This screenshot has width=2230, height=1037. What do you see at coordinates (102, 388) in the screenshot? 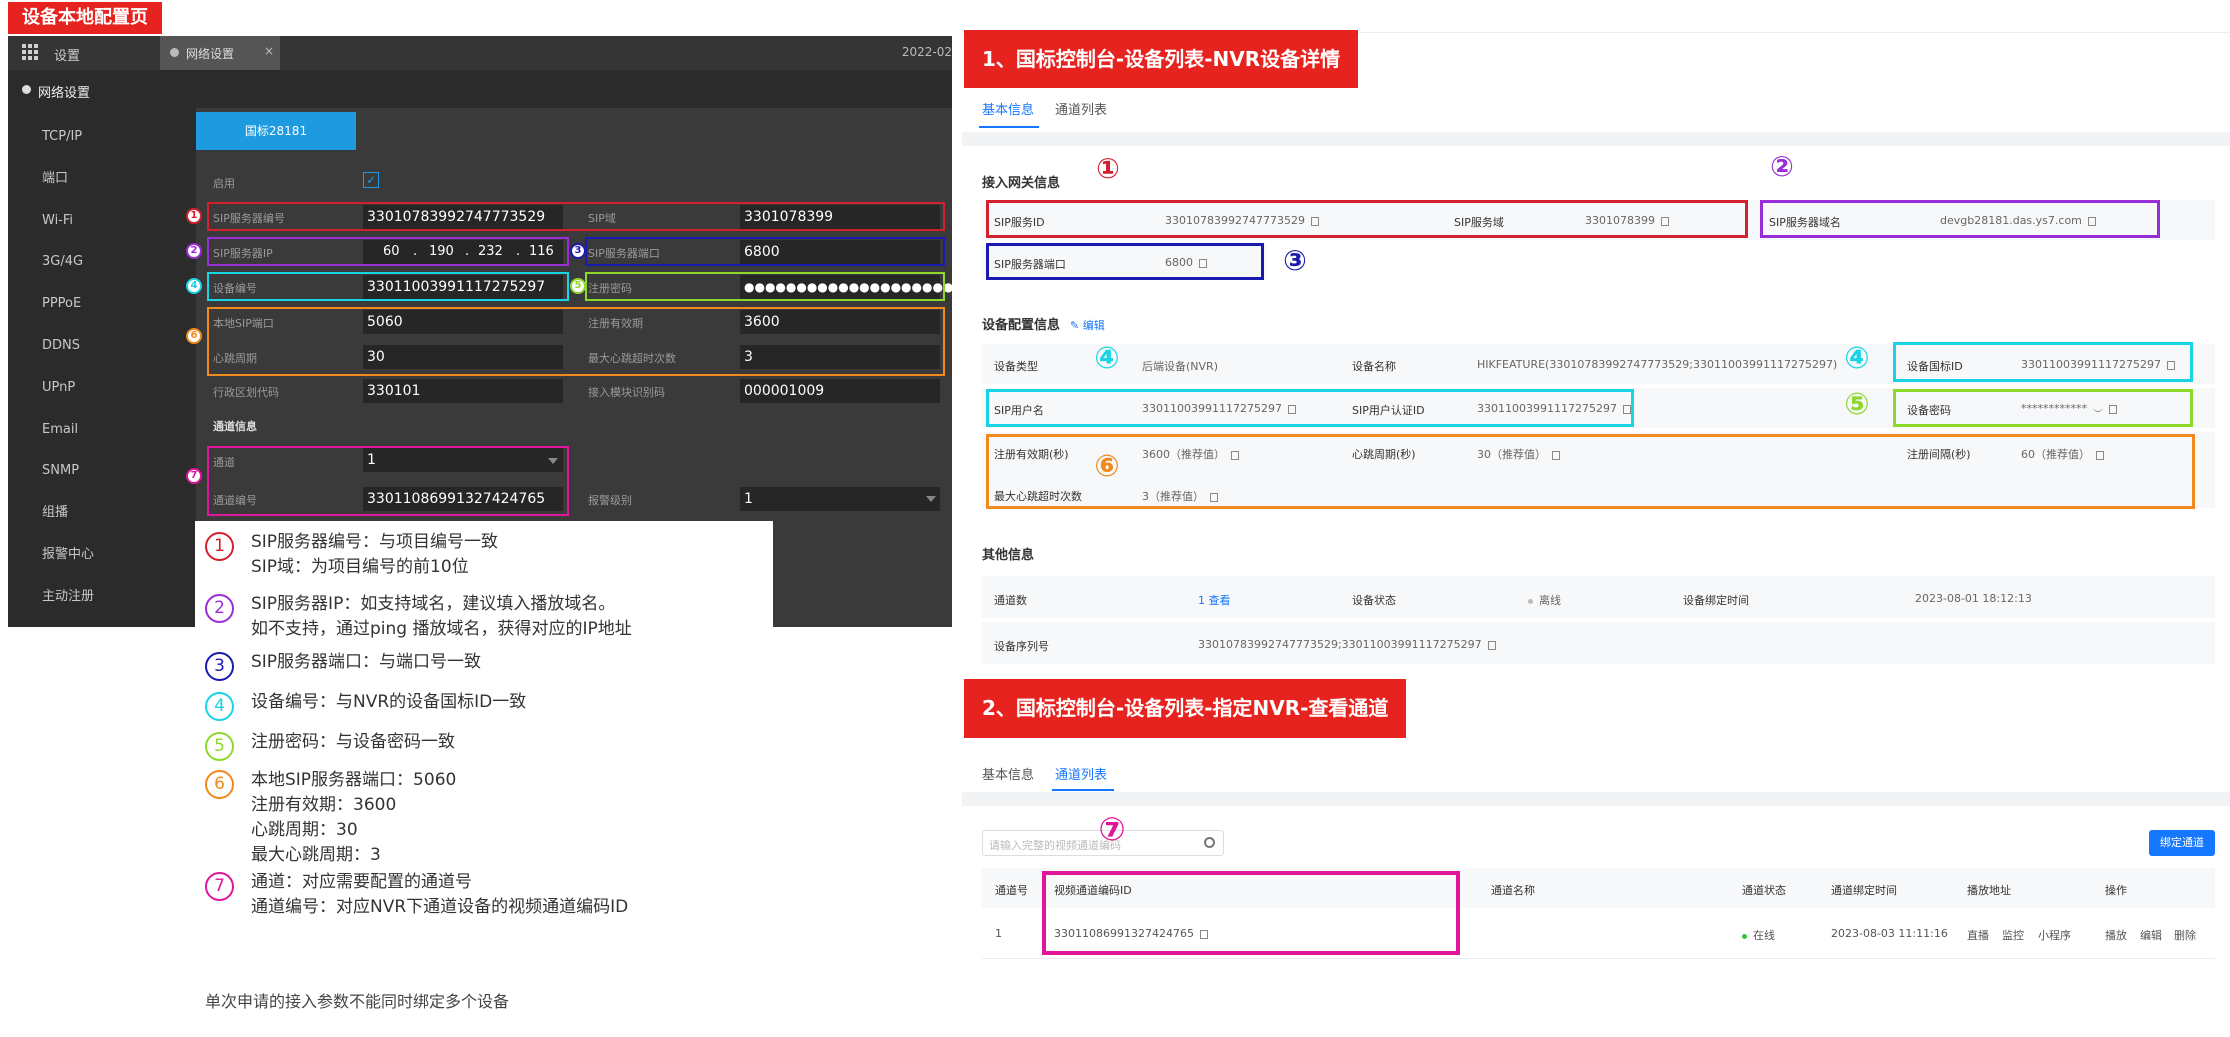
I see `sidebar-item: UPnP` at bounding box center [102, 388].